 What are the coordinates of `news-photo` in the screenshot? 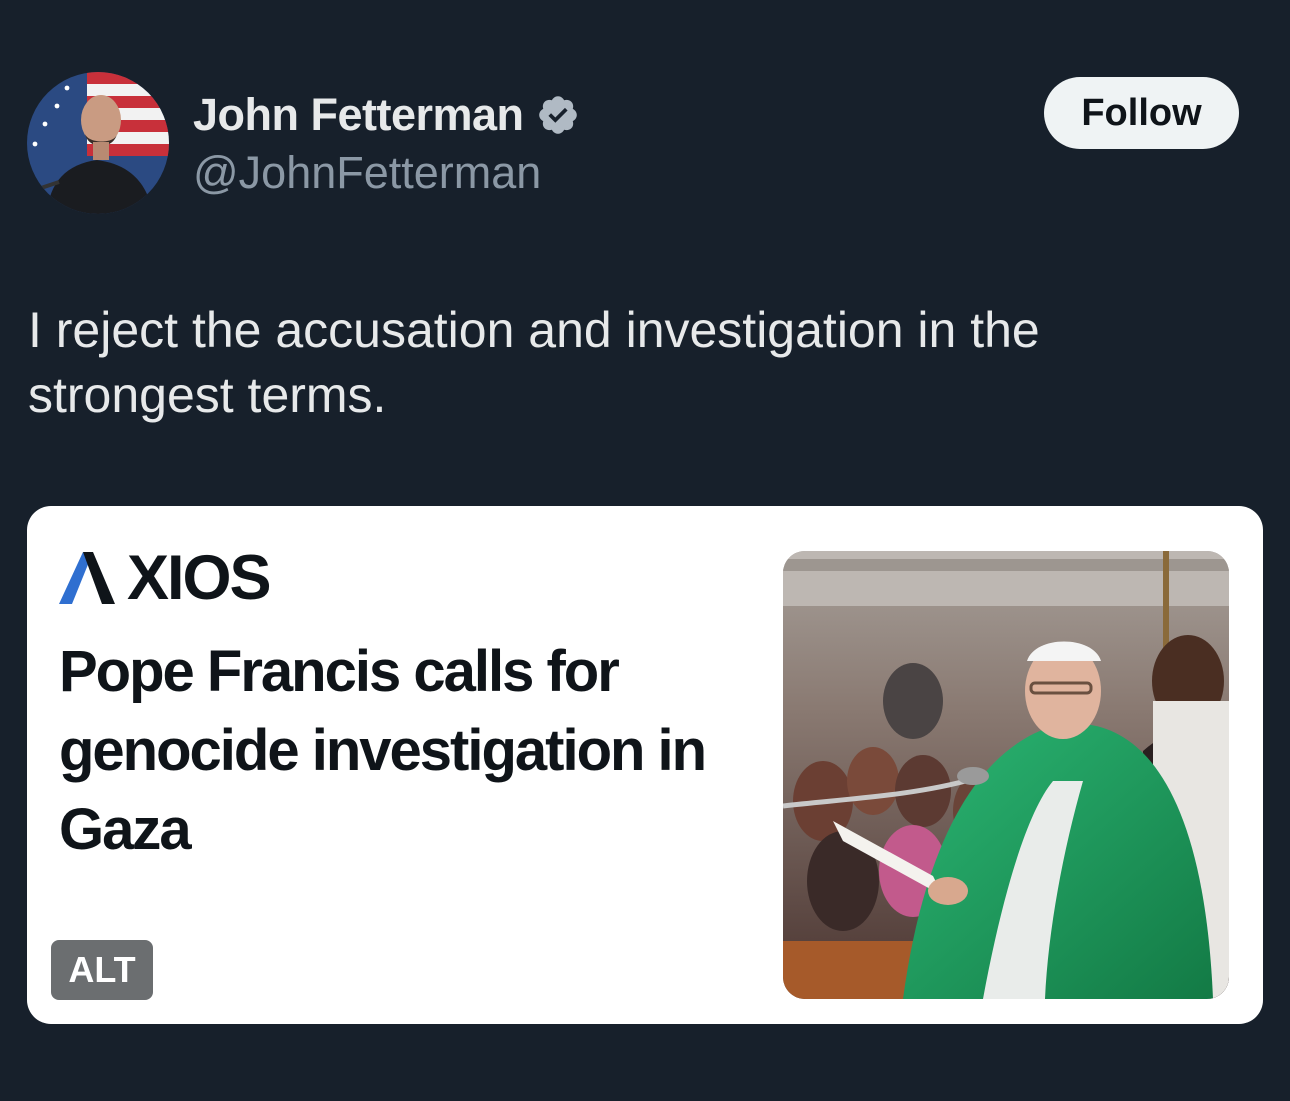 It's located at (1006, 775).